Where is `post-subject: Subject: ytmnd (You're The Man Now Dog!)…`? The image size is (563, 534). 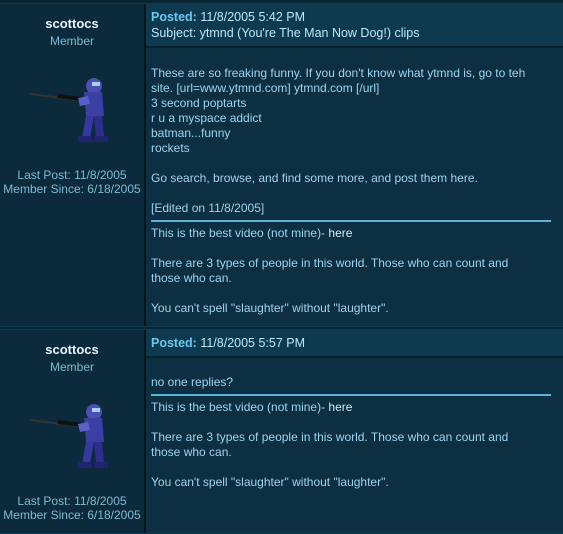 post-subject: Subject: ytmnd (You're The Man Now Dog!)… is located at coordinates (285, 33).